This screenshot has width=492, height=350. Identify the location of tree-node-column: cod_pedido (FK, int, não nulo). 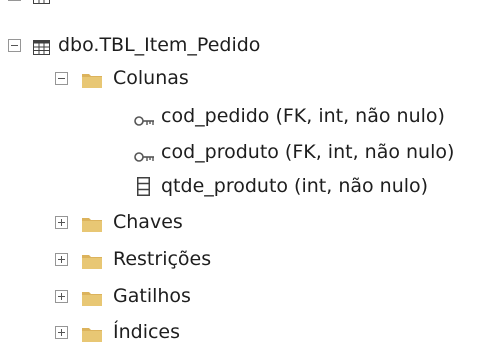
(289, 116).